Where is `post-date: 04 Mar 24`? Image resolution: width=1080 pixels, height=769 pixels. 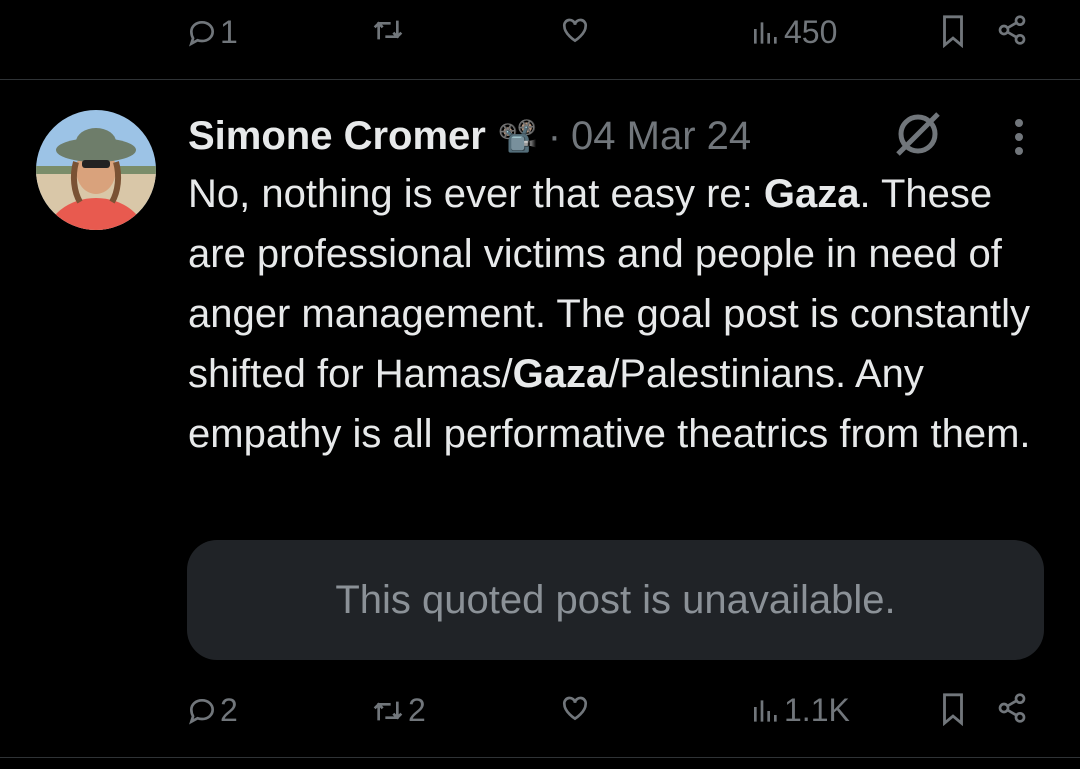
post-date: 04 Mar 24 is located at coordinates (661, 136).